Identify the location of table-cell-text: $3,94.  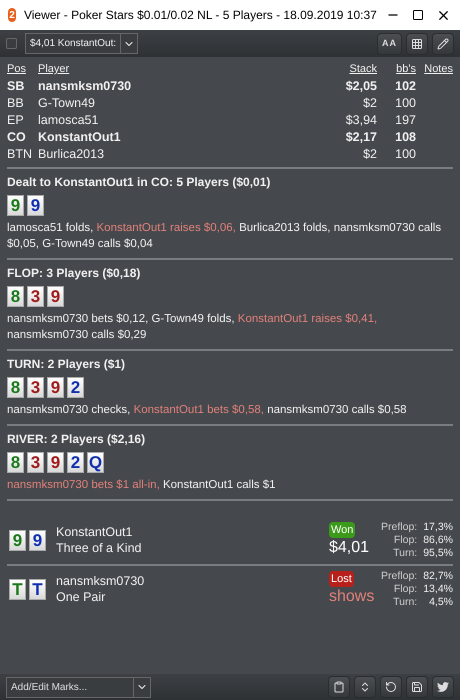
(360, 120).